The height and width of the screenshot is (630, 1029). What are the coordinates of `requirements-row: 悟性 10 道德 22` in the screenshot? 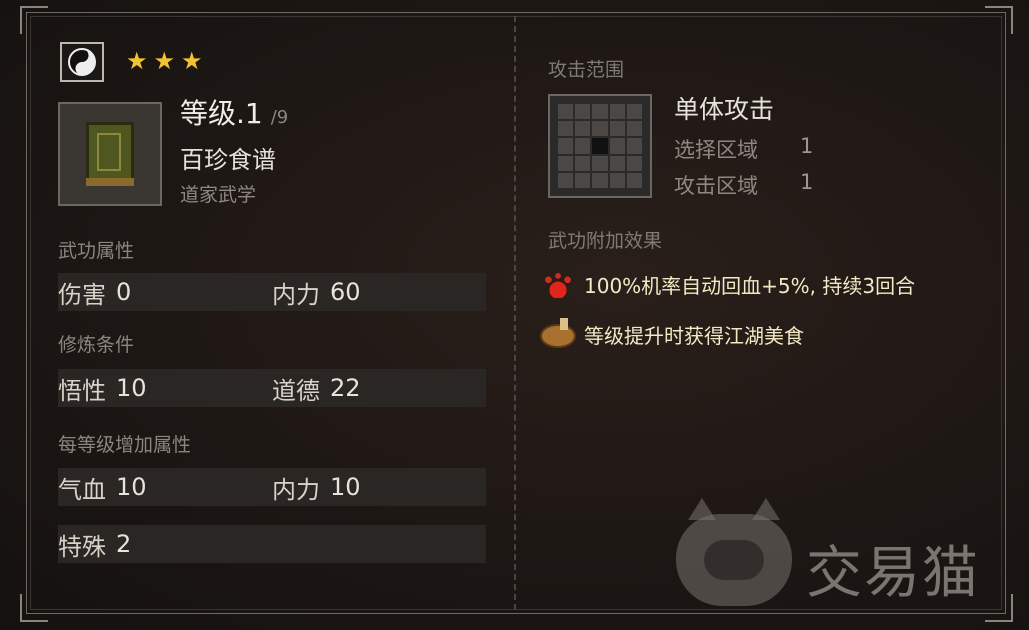 It's located at (272, 388).